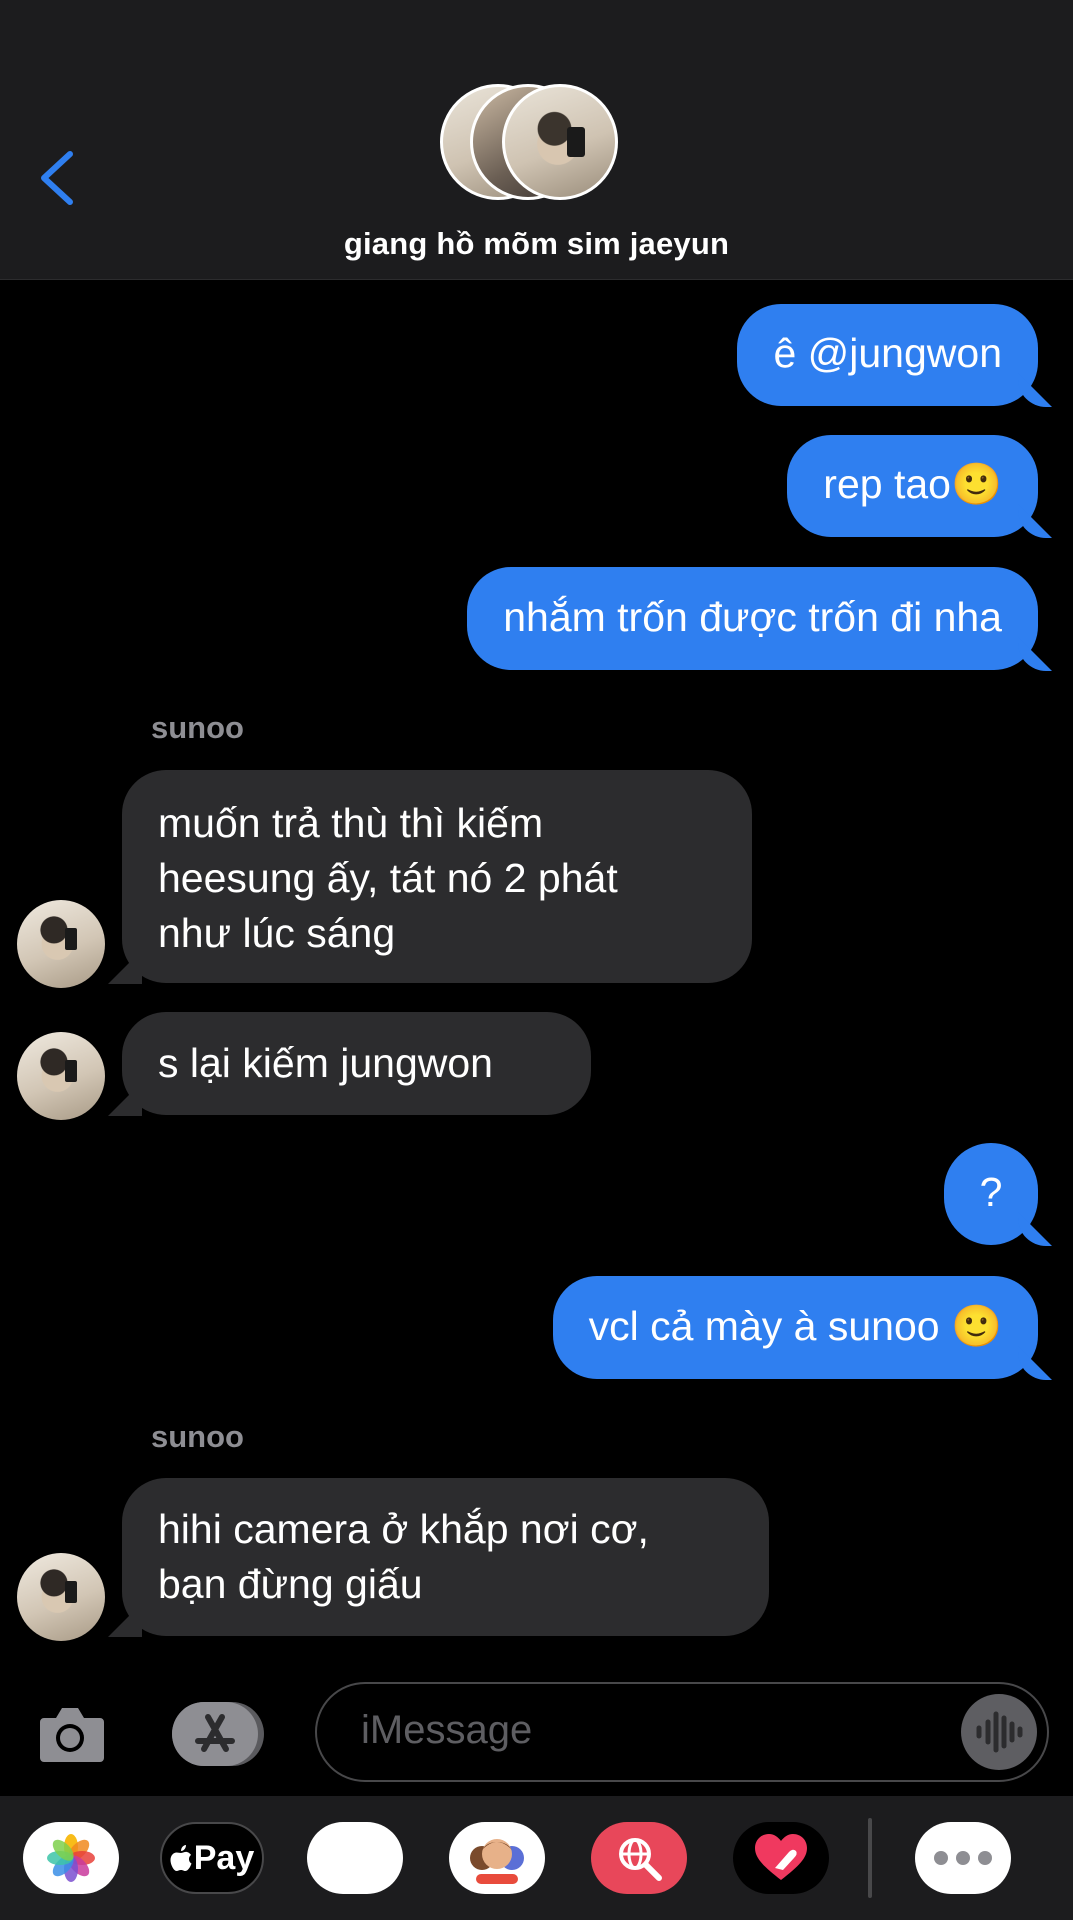 The width and height of the screenshot is (1073, 1920). I want to click on more-icon, so click(963, 1858).